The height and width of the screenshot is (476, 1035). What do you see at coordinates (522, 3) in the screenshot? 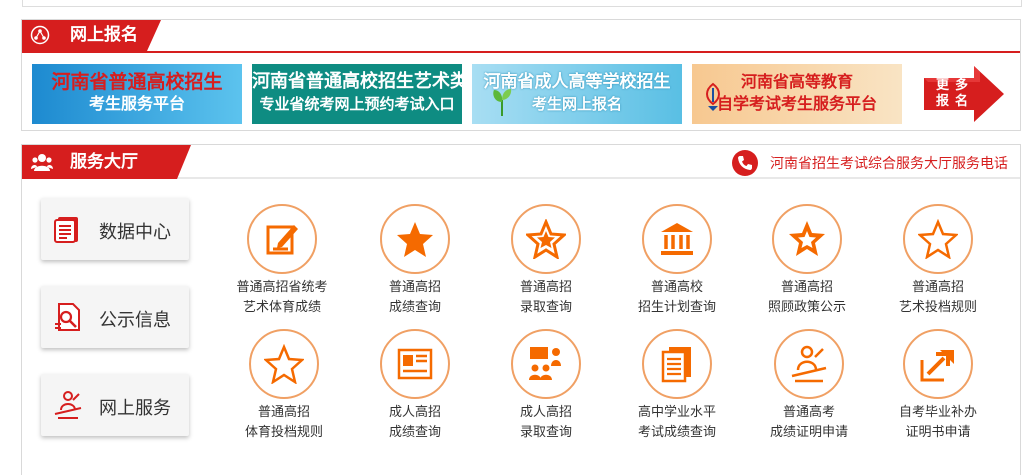
I see `top-strip` at bounding box center [522, 3].